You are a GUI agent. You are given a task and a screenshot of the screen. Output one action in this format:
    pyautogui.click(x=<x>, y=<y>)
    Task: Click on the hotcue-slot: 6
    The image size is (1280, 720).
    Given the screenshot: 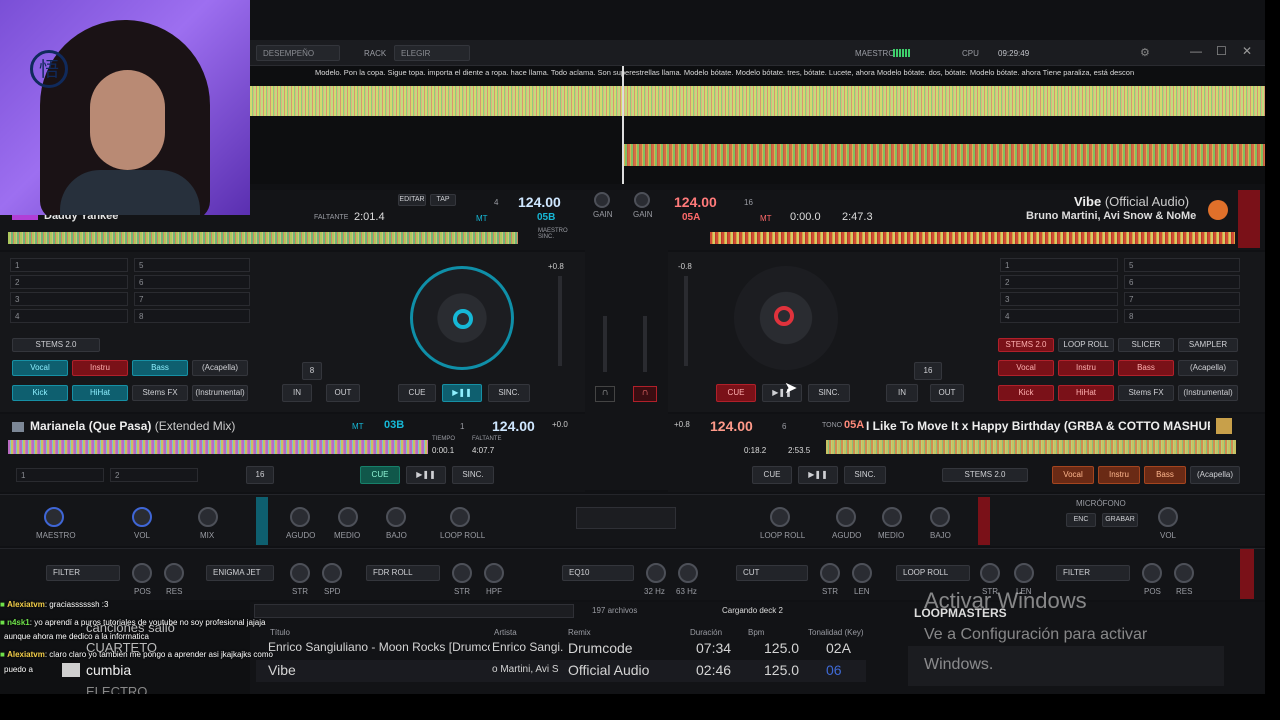 What is the action you would take?
    pyautogui.click(x=192, y=282)
    